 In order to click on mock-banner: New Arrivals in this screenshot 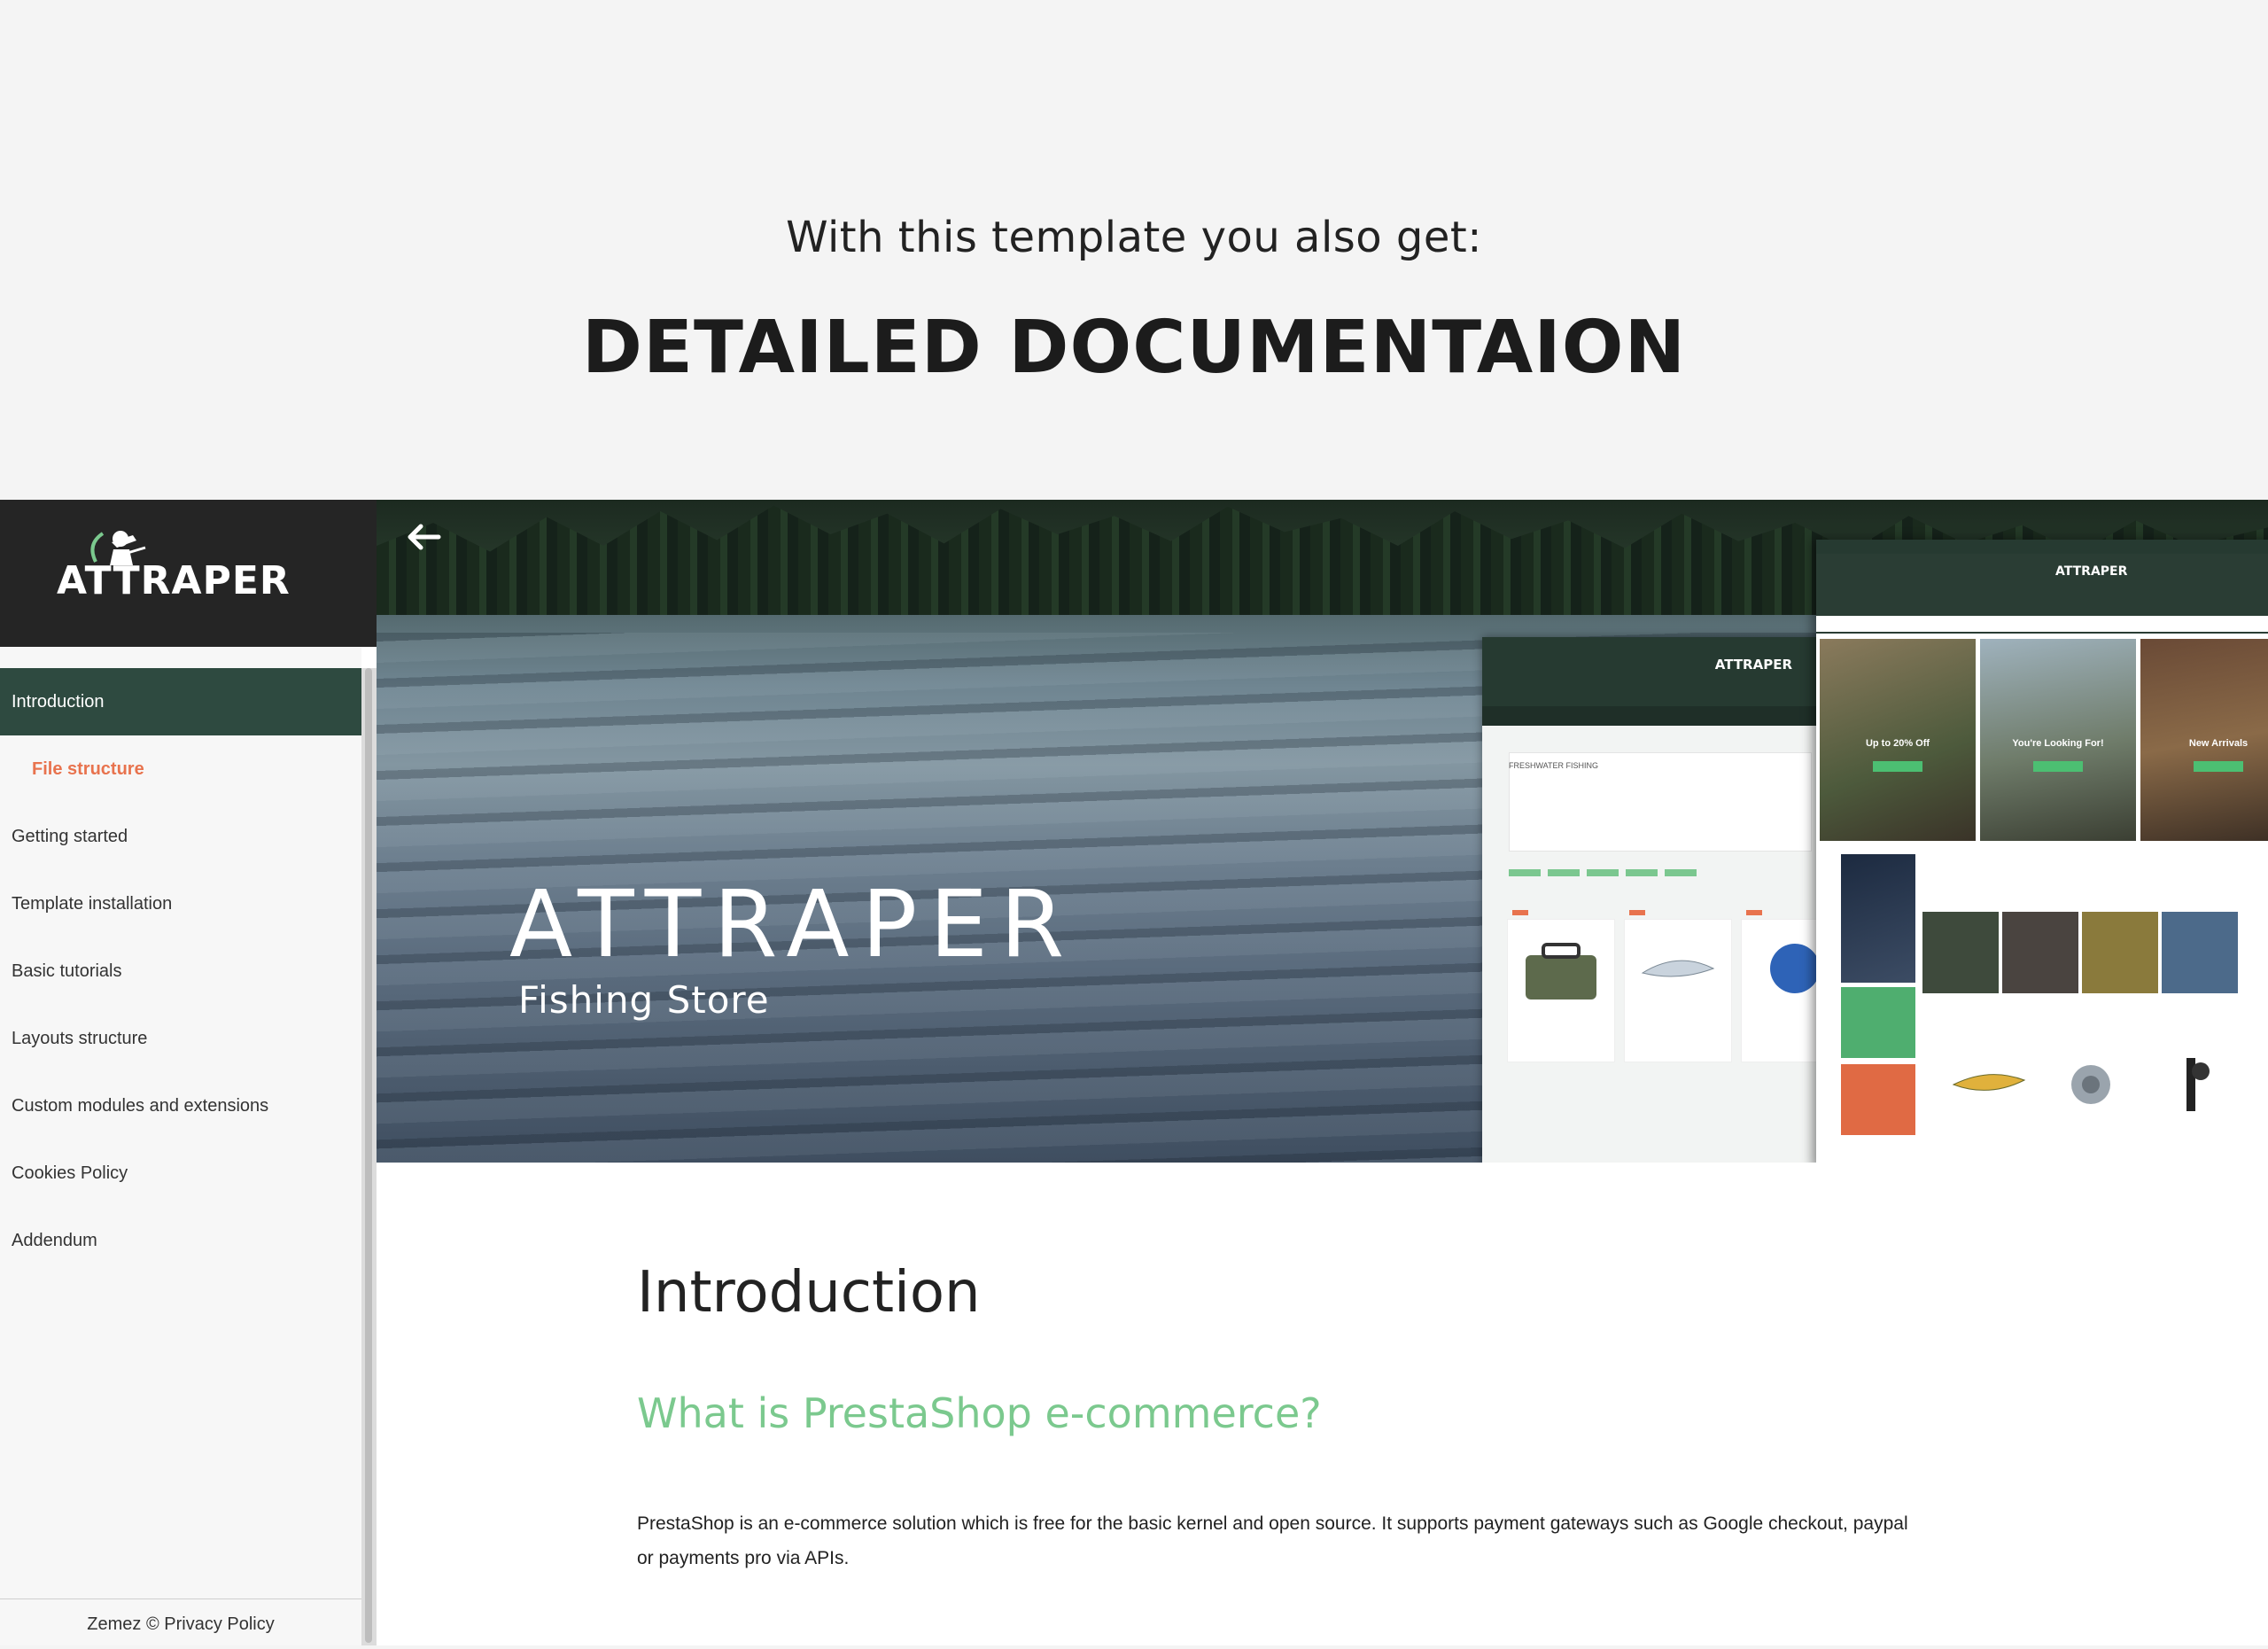, I will do `click(2204, 740)`.